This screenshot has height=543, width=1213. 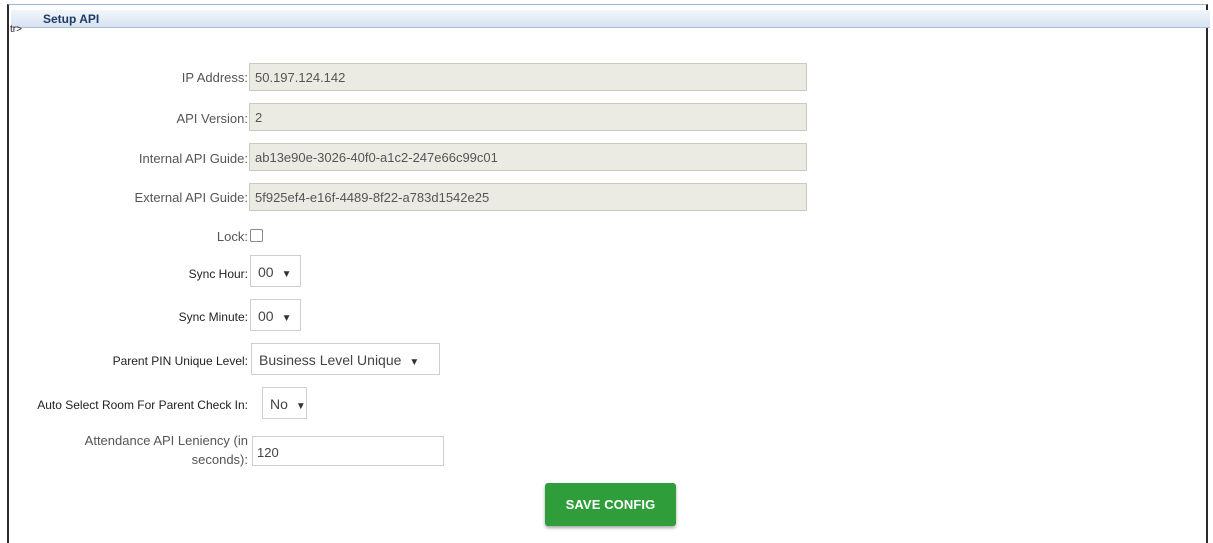 What do you see at coordinates (275, 271) in the screenshot?
I see `sync-hour-select: 00 ▼` at bounding box center [275, 271].